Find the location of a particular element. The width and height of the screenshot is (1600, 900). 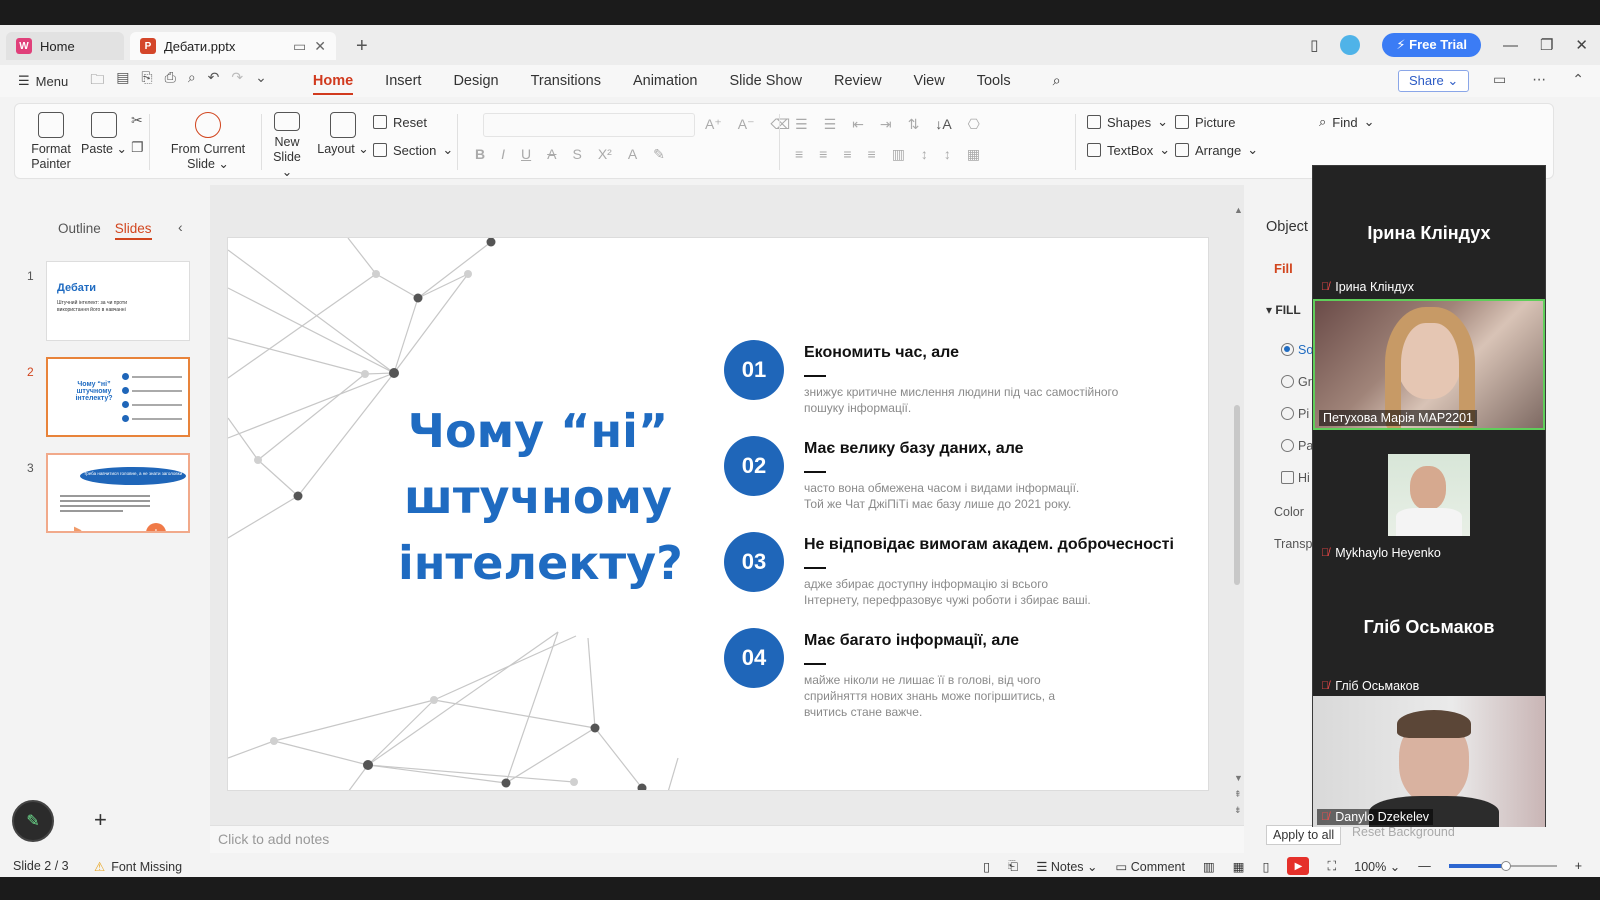

hide-background-checkbox is located at coordinates (1287, 477).